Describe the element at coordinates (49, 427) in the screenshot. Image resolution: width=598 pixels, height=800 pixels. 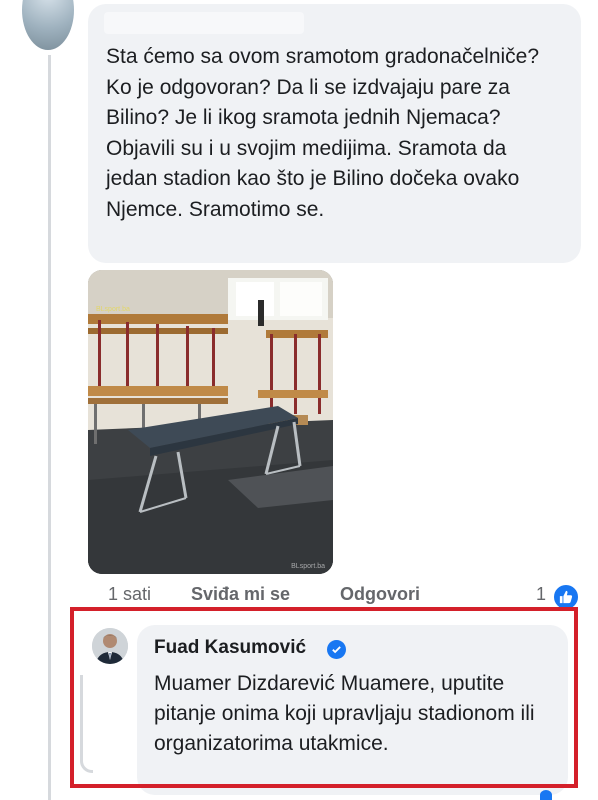
I see `thread-line` at that location.